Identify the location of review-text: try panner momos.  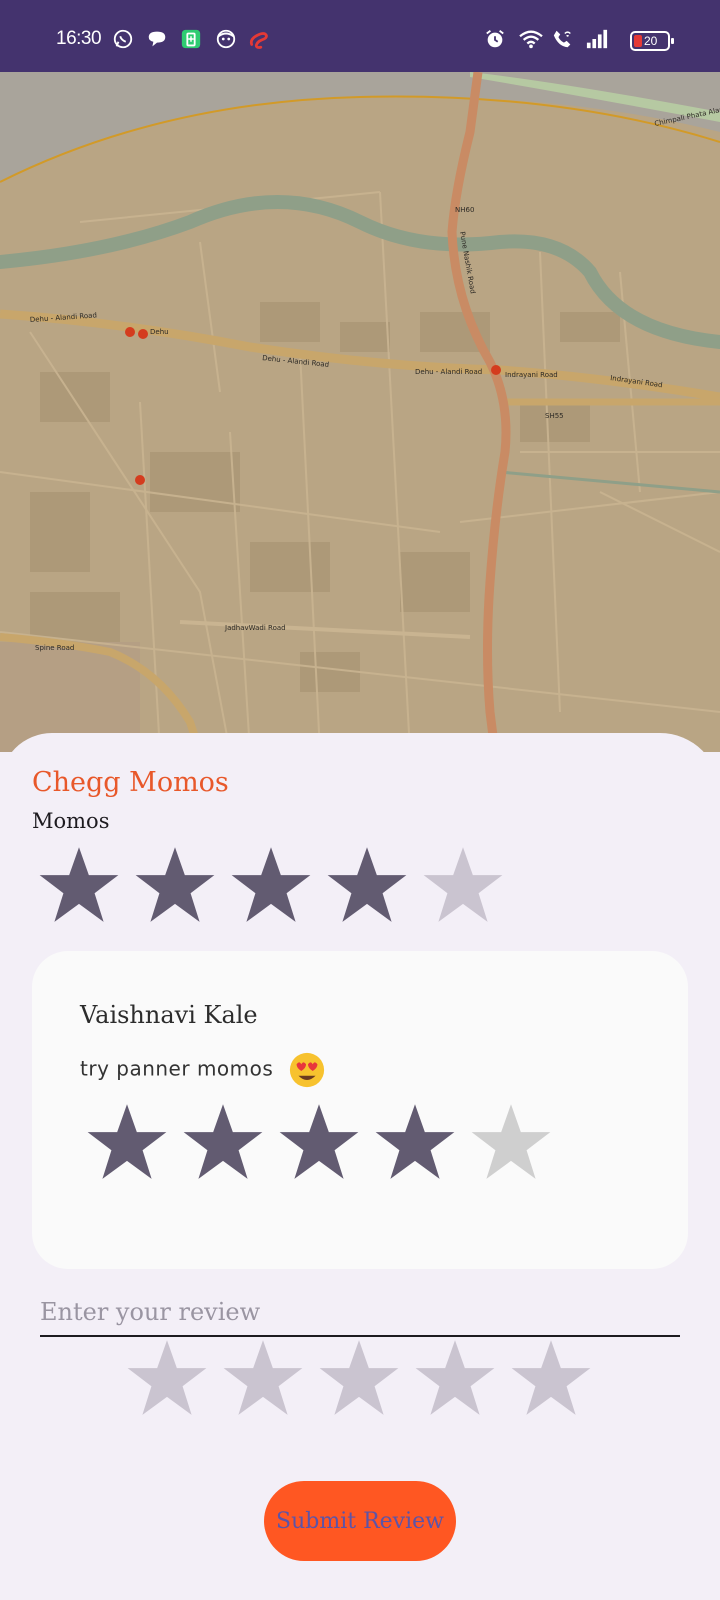
(203, 1070).